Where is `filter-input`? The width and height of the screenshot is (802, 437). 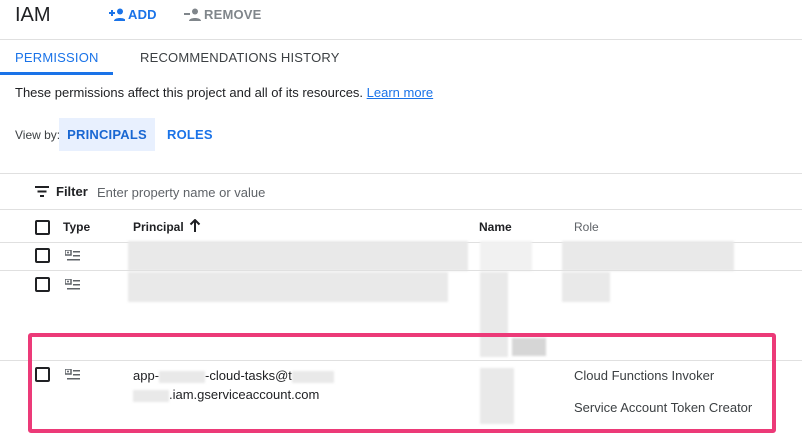
filter-input is located at coordinates (297, 192).